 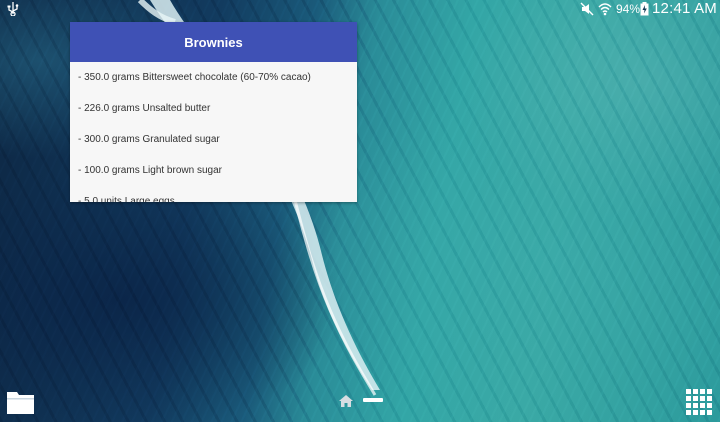 I want to click on page-indicator, so click(x=373, y=400).